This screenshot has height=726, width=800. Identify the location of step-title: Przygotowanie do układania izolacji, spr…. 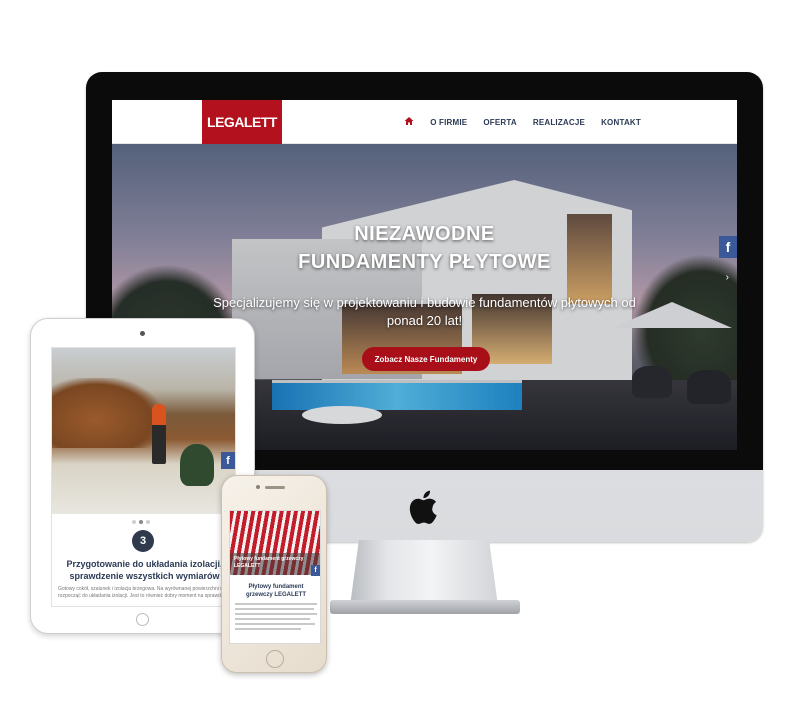
(144, 570).